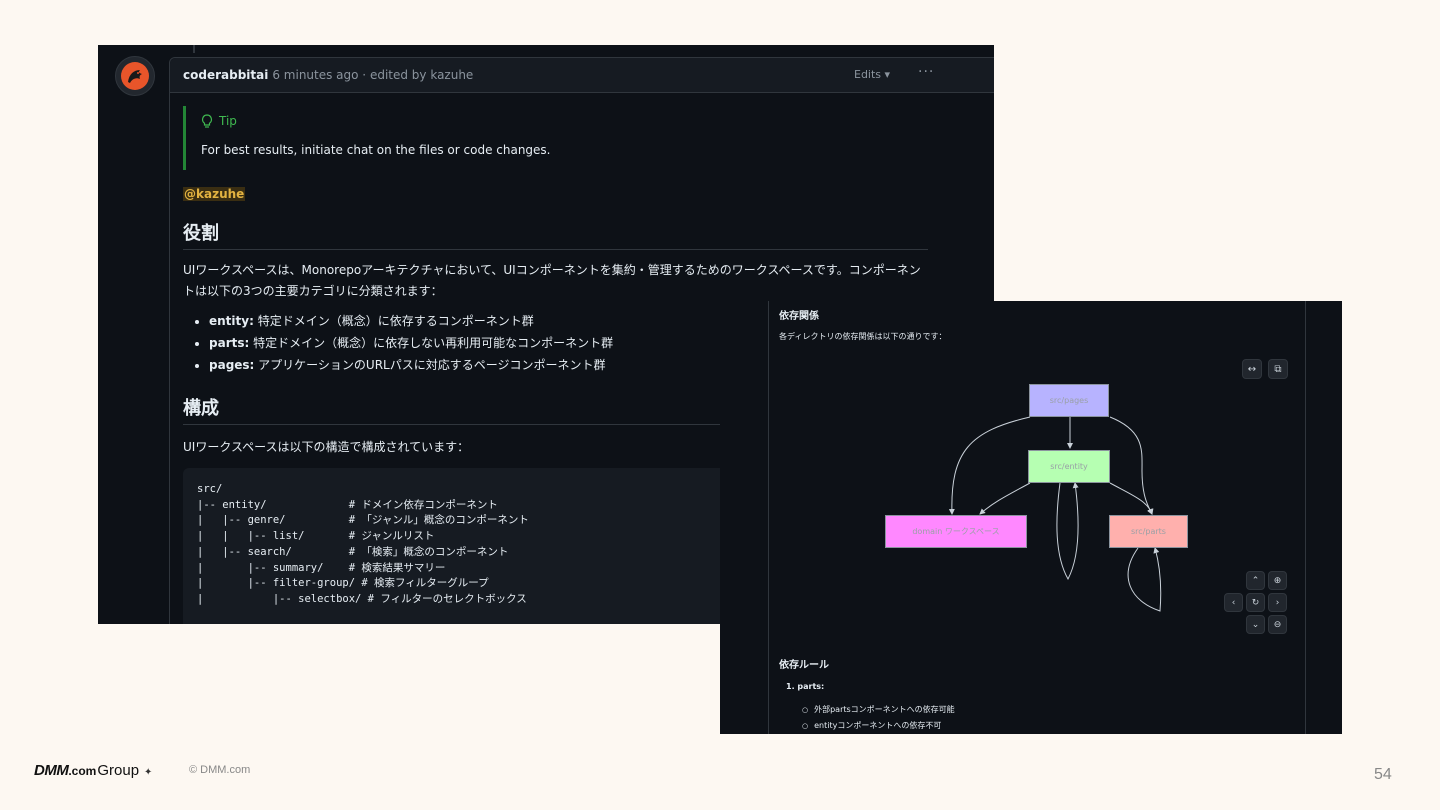  I want to click on node-src-parts: src/parts, so click(1148, 531).